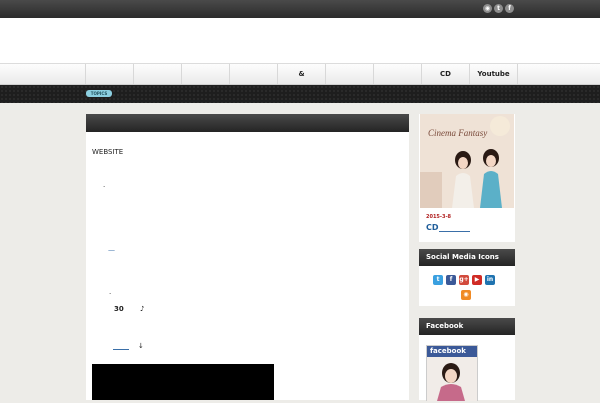 The width and height of the screenshot is (600, 403). I want to click on top-bar: ◉ t f, so click(300, 9).